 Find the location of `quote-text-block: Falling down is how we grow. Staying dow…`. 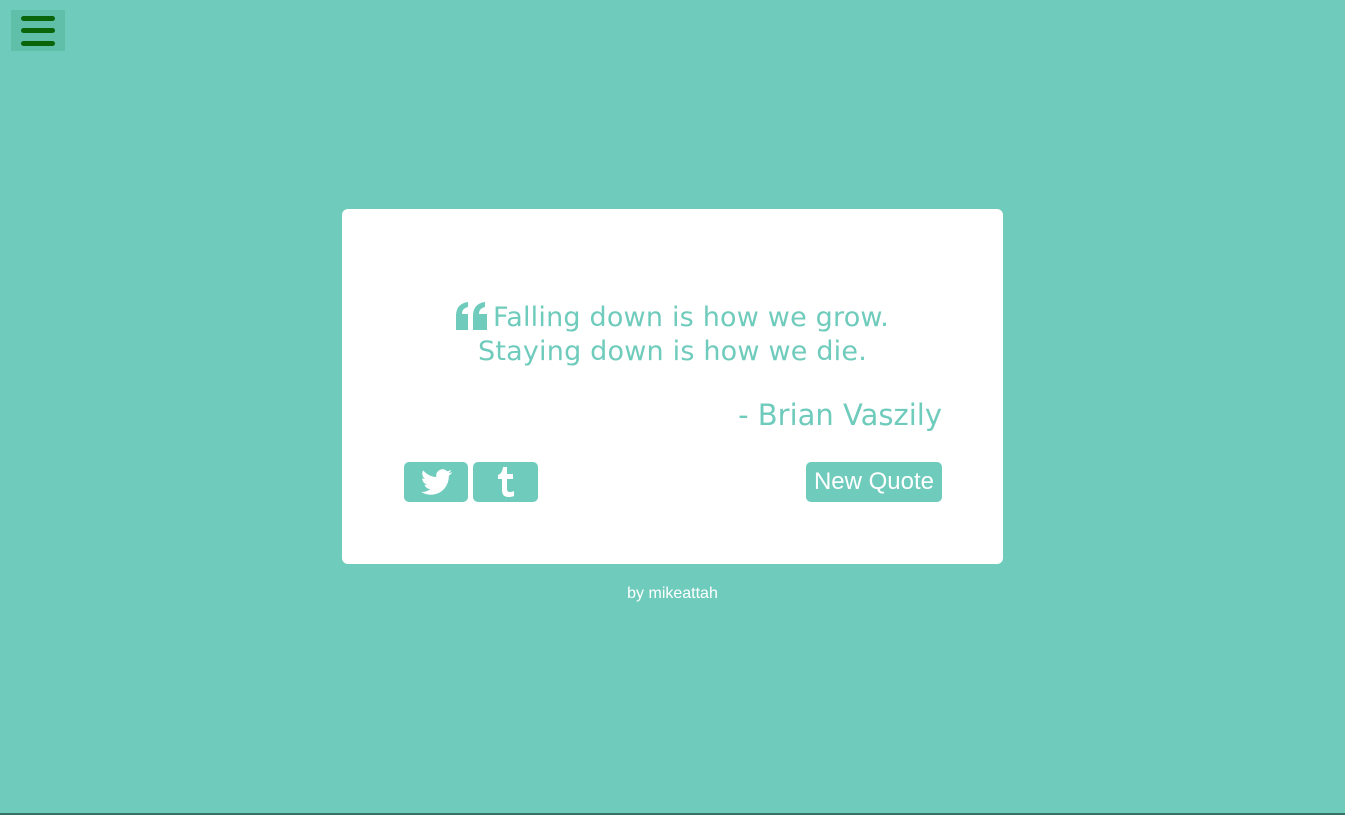

quote-text-block: Falling down is how we grow. Staying dow… is located at coordinates (672, 335).